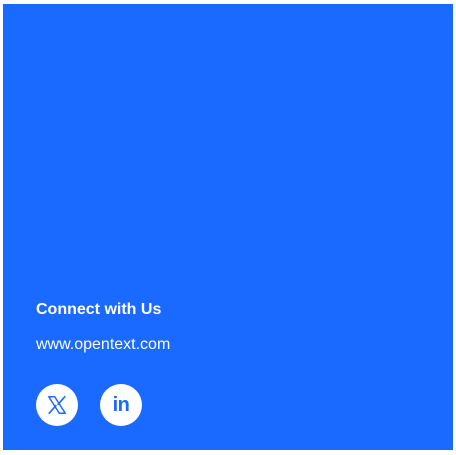  What do you see at coordinates (103, 345) in the screenshot?
I see `website-link: www.opentext.com` at bounding box center [103, 345].